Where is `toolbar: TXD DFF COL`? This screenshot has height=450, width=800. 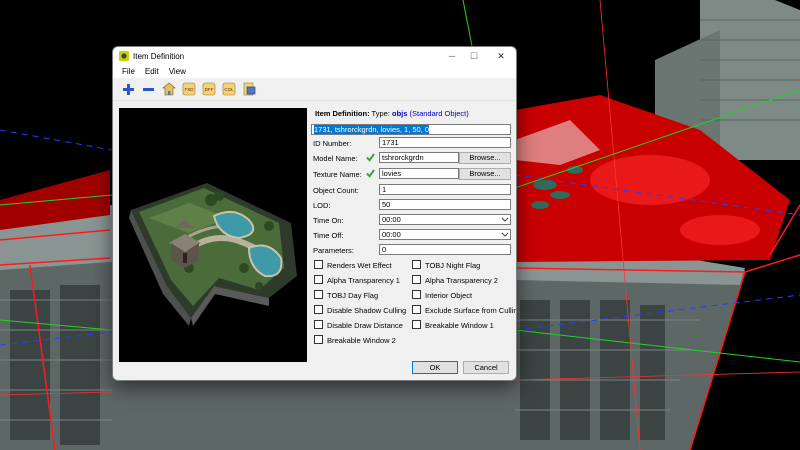 toolbar: TXD DFF COL is located at coordinates (314, 89).